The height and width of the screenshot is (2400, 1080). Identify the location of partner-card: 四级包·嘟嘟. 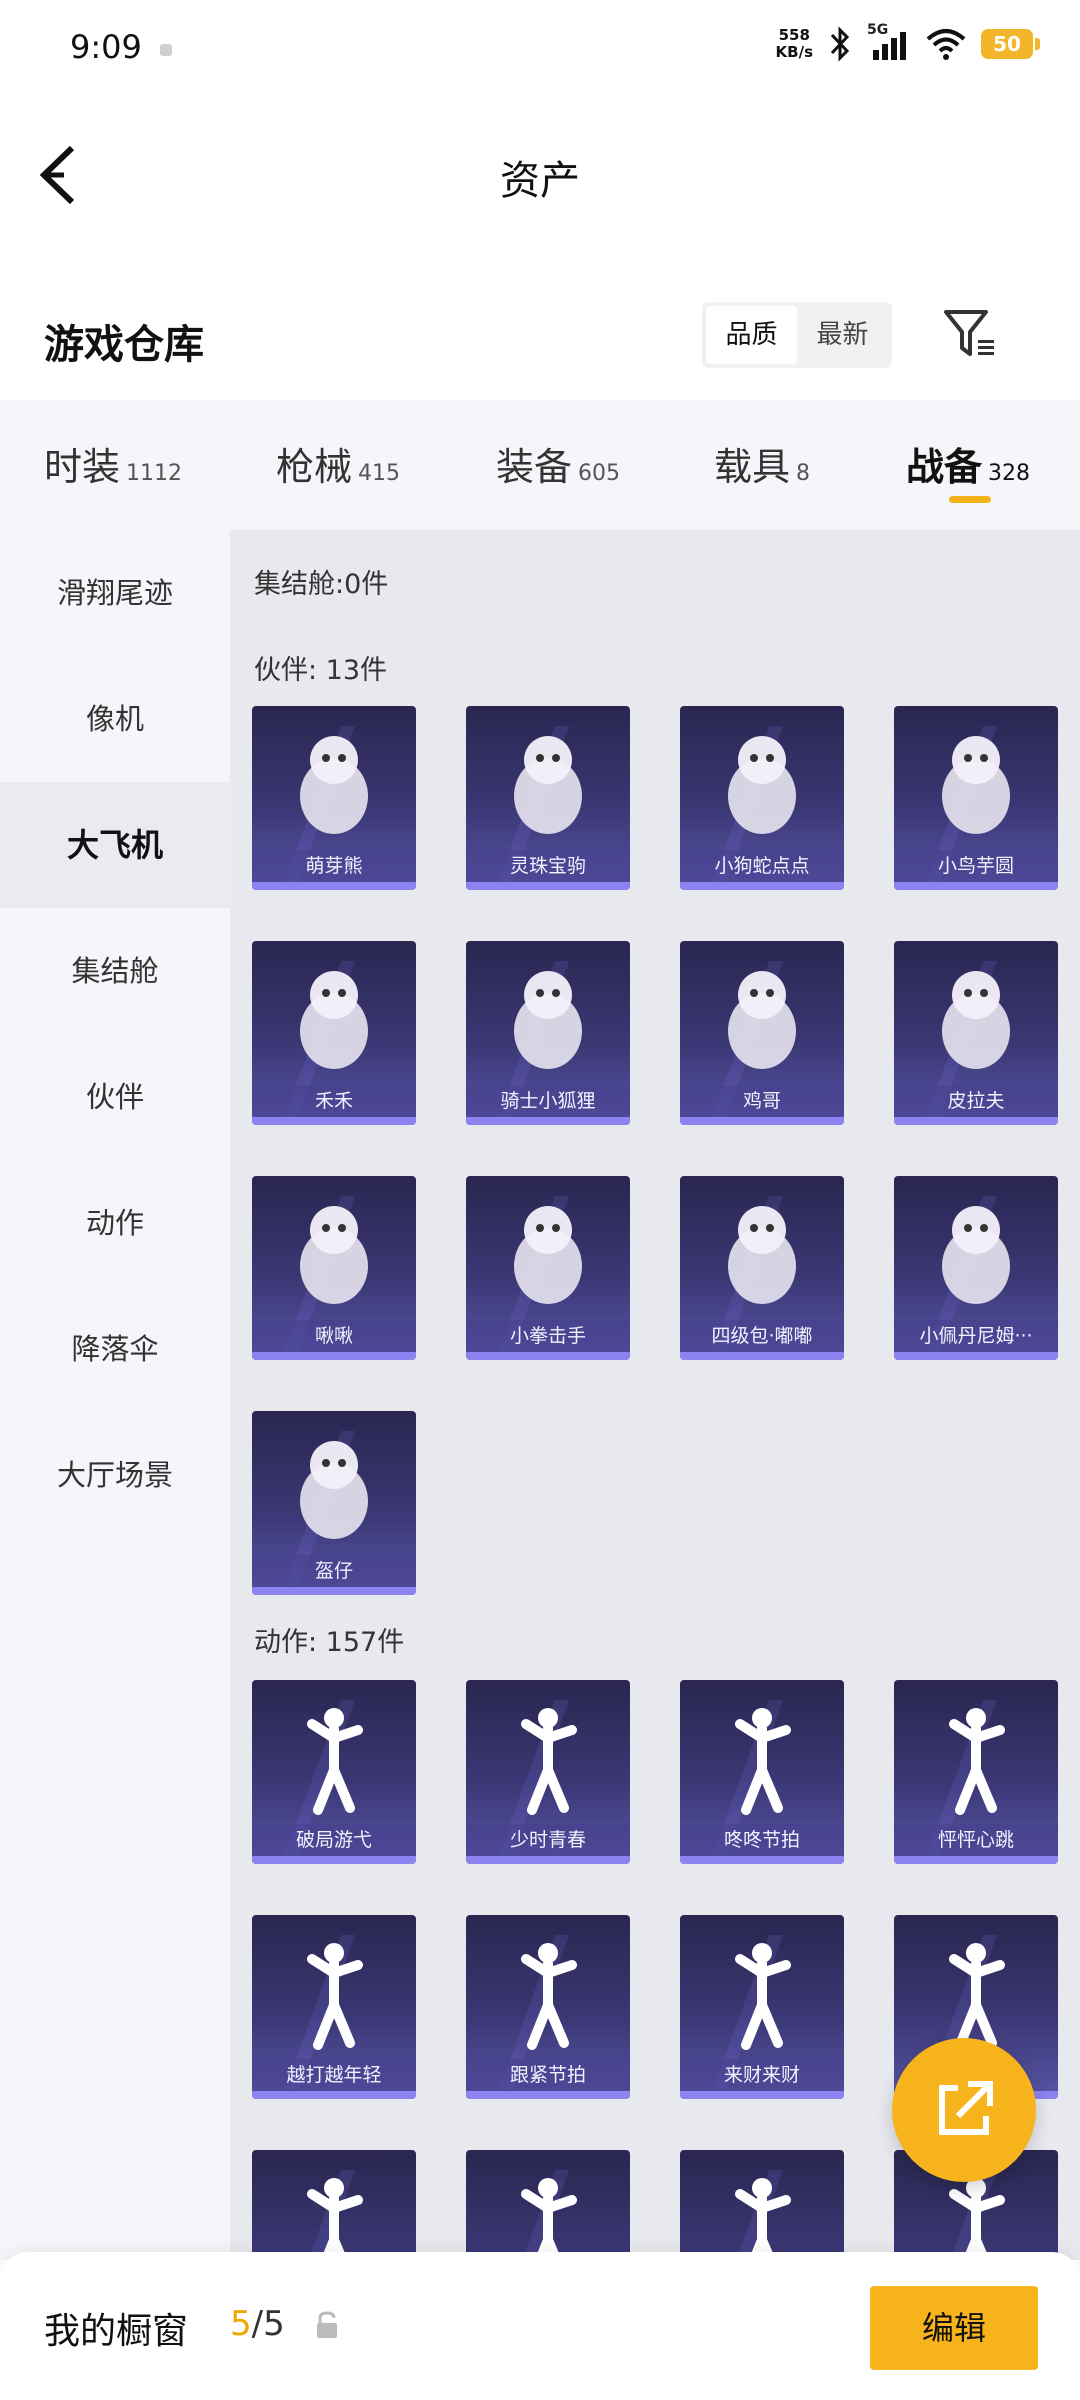
(762, 1268).